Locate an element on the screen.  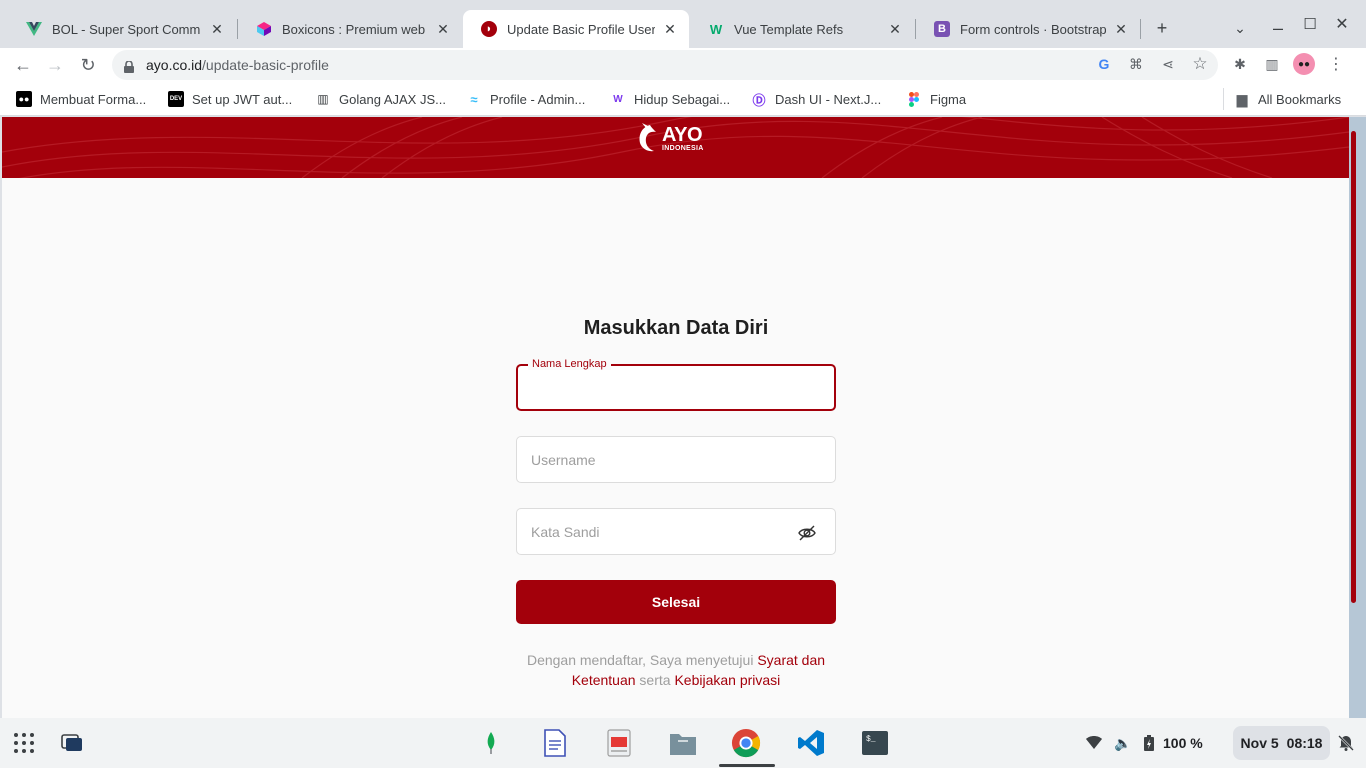
url-path: /update-basic-profile is located at coordinates (265, 65).